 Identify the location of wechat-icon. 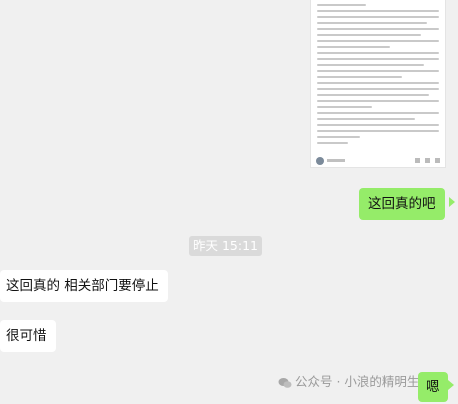
(285, 382).